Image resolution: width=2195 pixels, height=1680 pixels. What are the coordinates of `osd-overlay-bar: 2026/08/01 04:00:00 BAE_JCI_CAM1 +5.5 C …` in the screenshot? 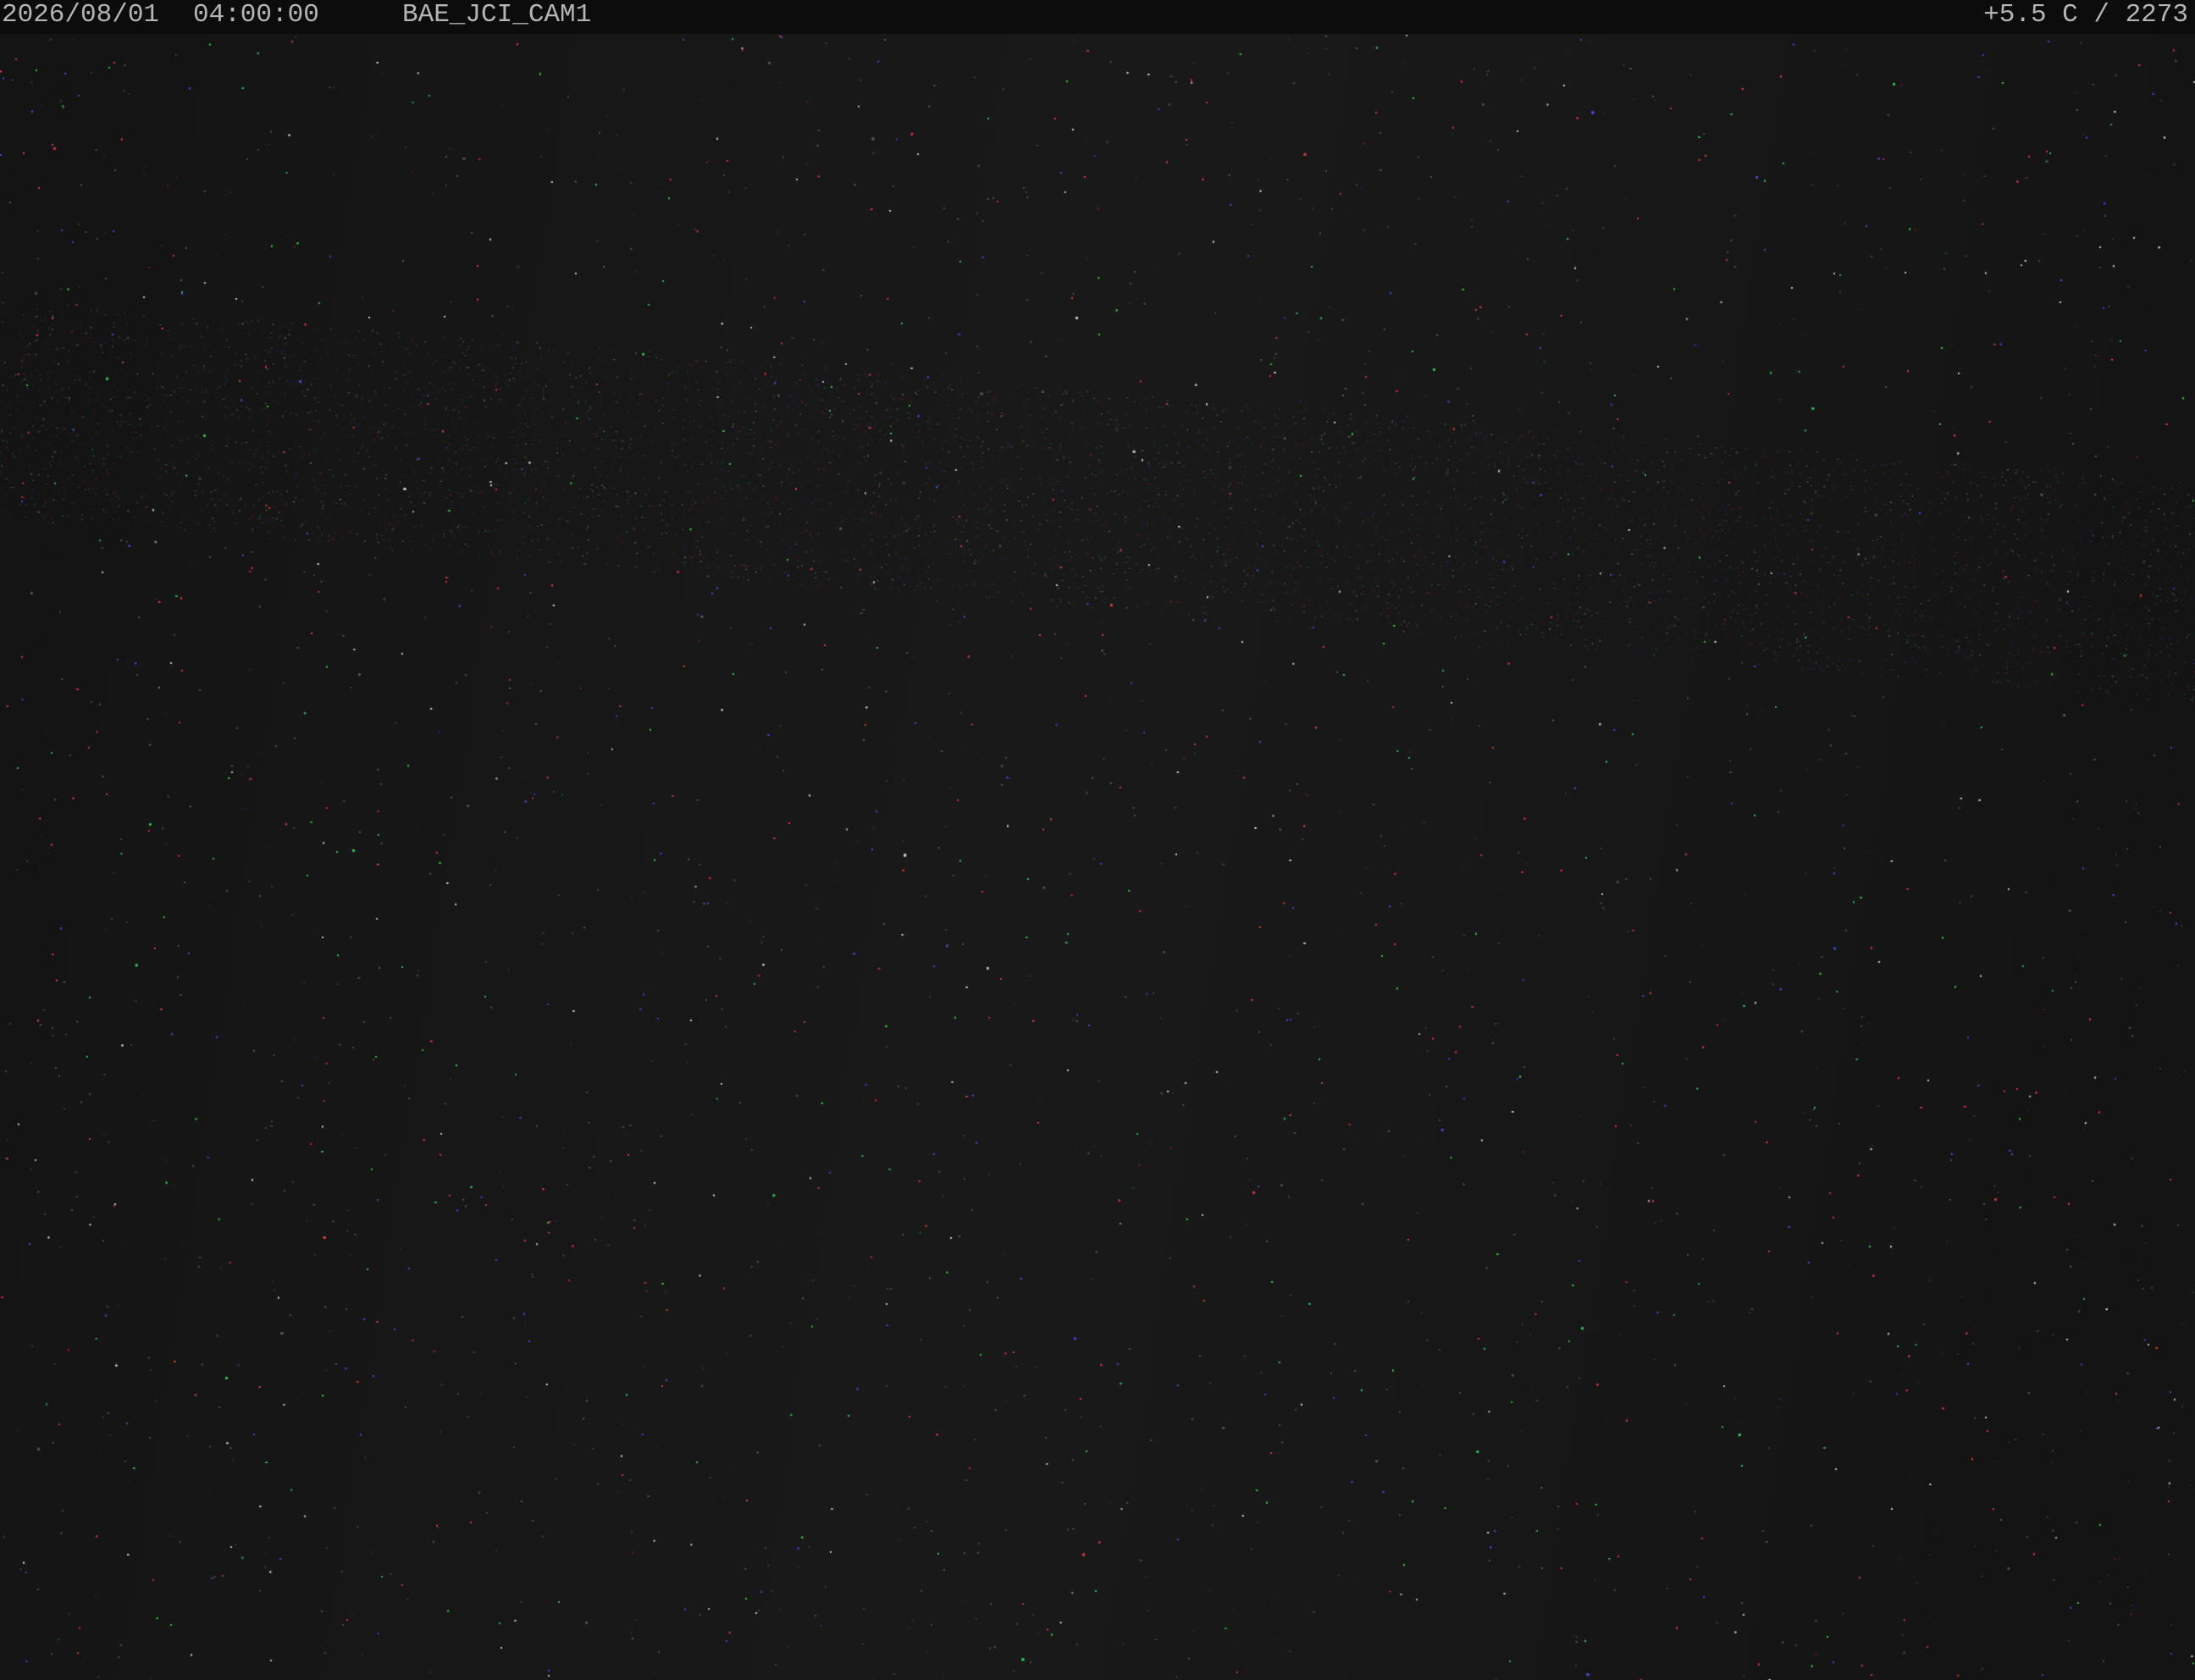 It's located at (1097, 17).